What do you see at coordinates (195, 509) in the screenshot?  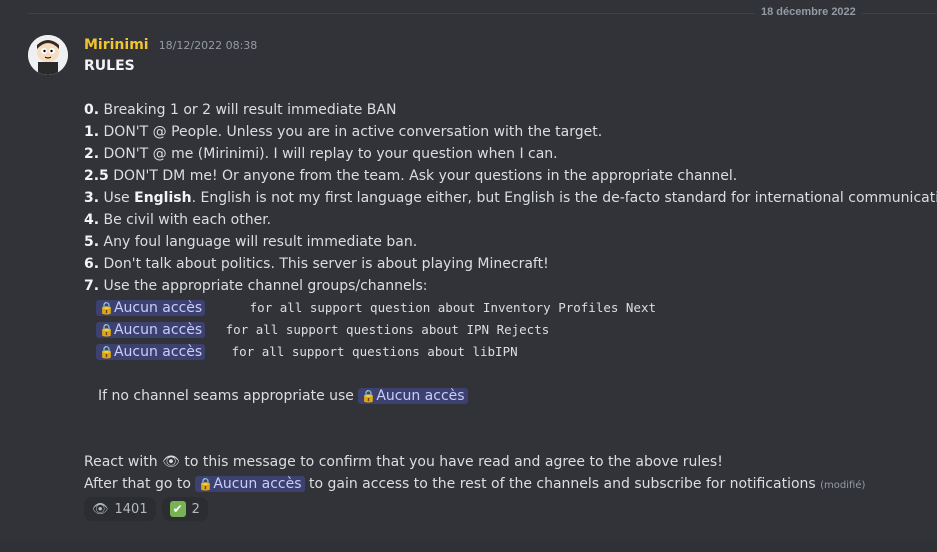 I see `reaction-count: 2` at bounding box center [195, 509].